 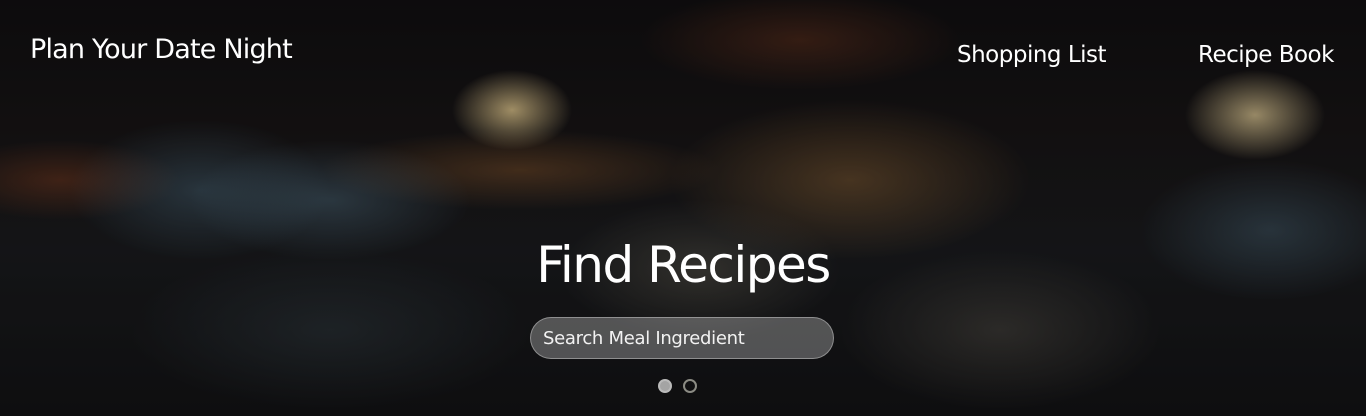 I want to click on search-container, so click(x=682, y=338).